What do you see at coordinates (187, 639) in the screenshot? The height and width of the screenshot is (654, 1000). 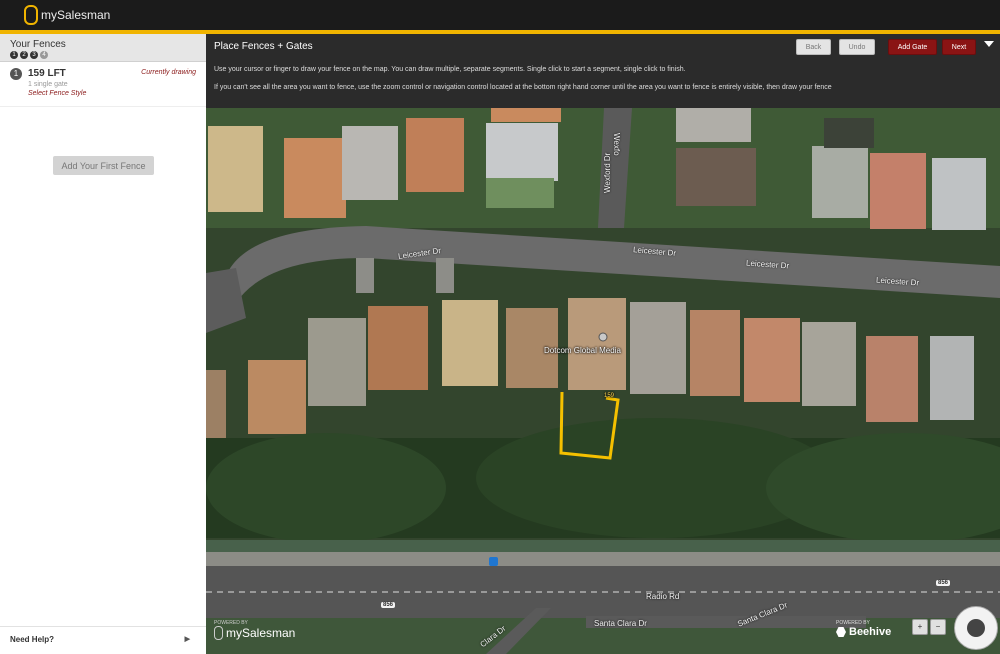 I see `chevron-right-icon: ▶` at bounding box center [187, 639].